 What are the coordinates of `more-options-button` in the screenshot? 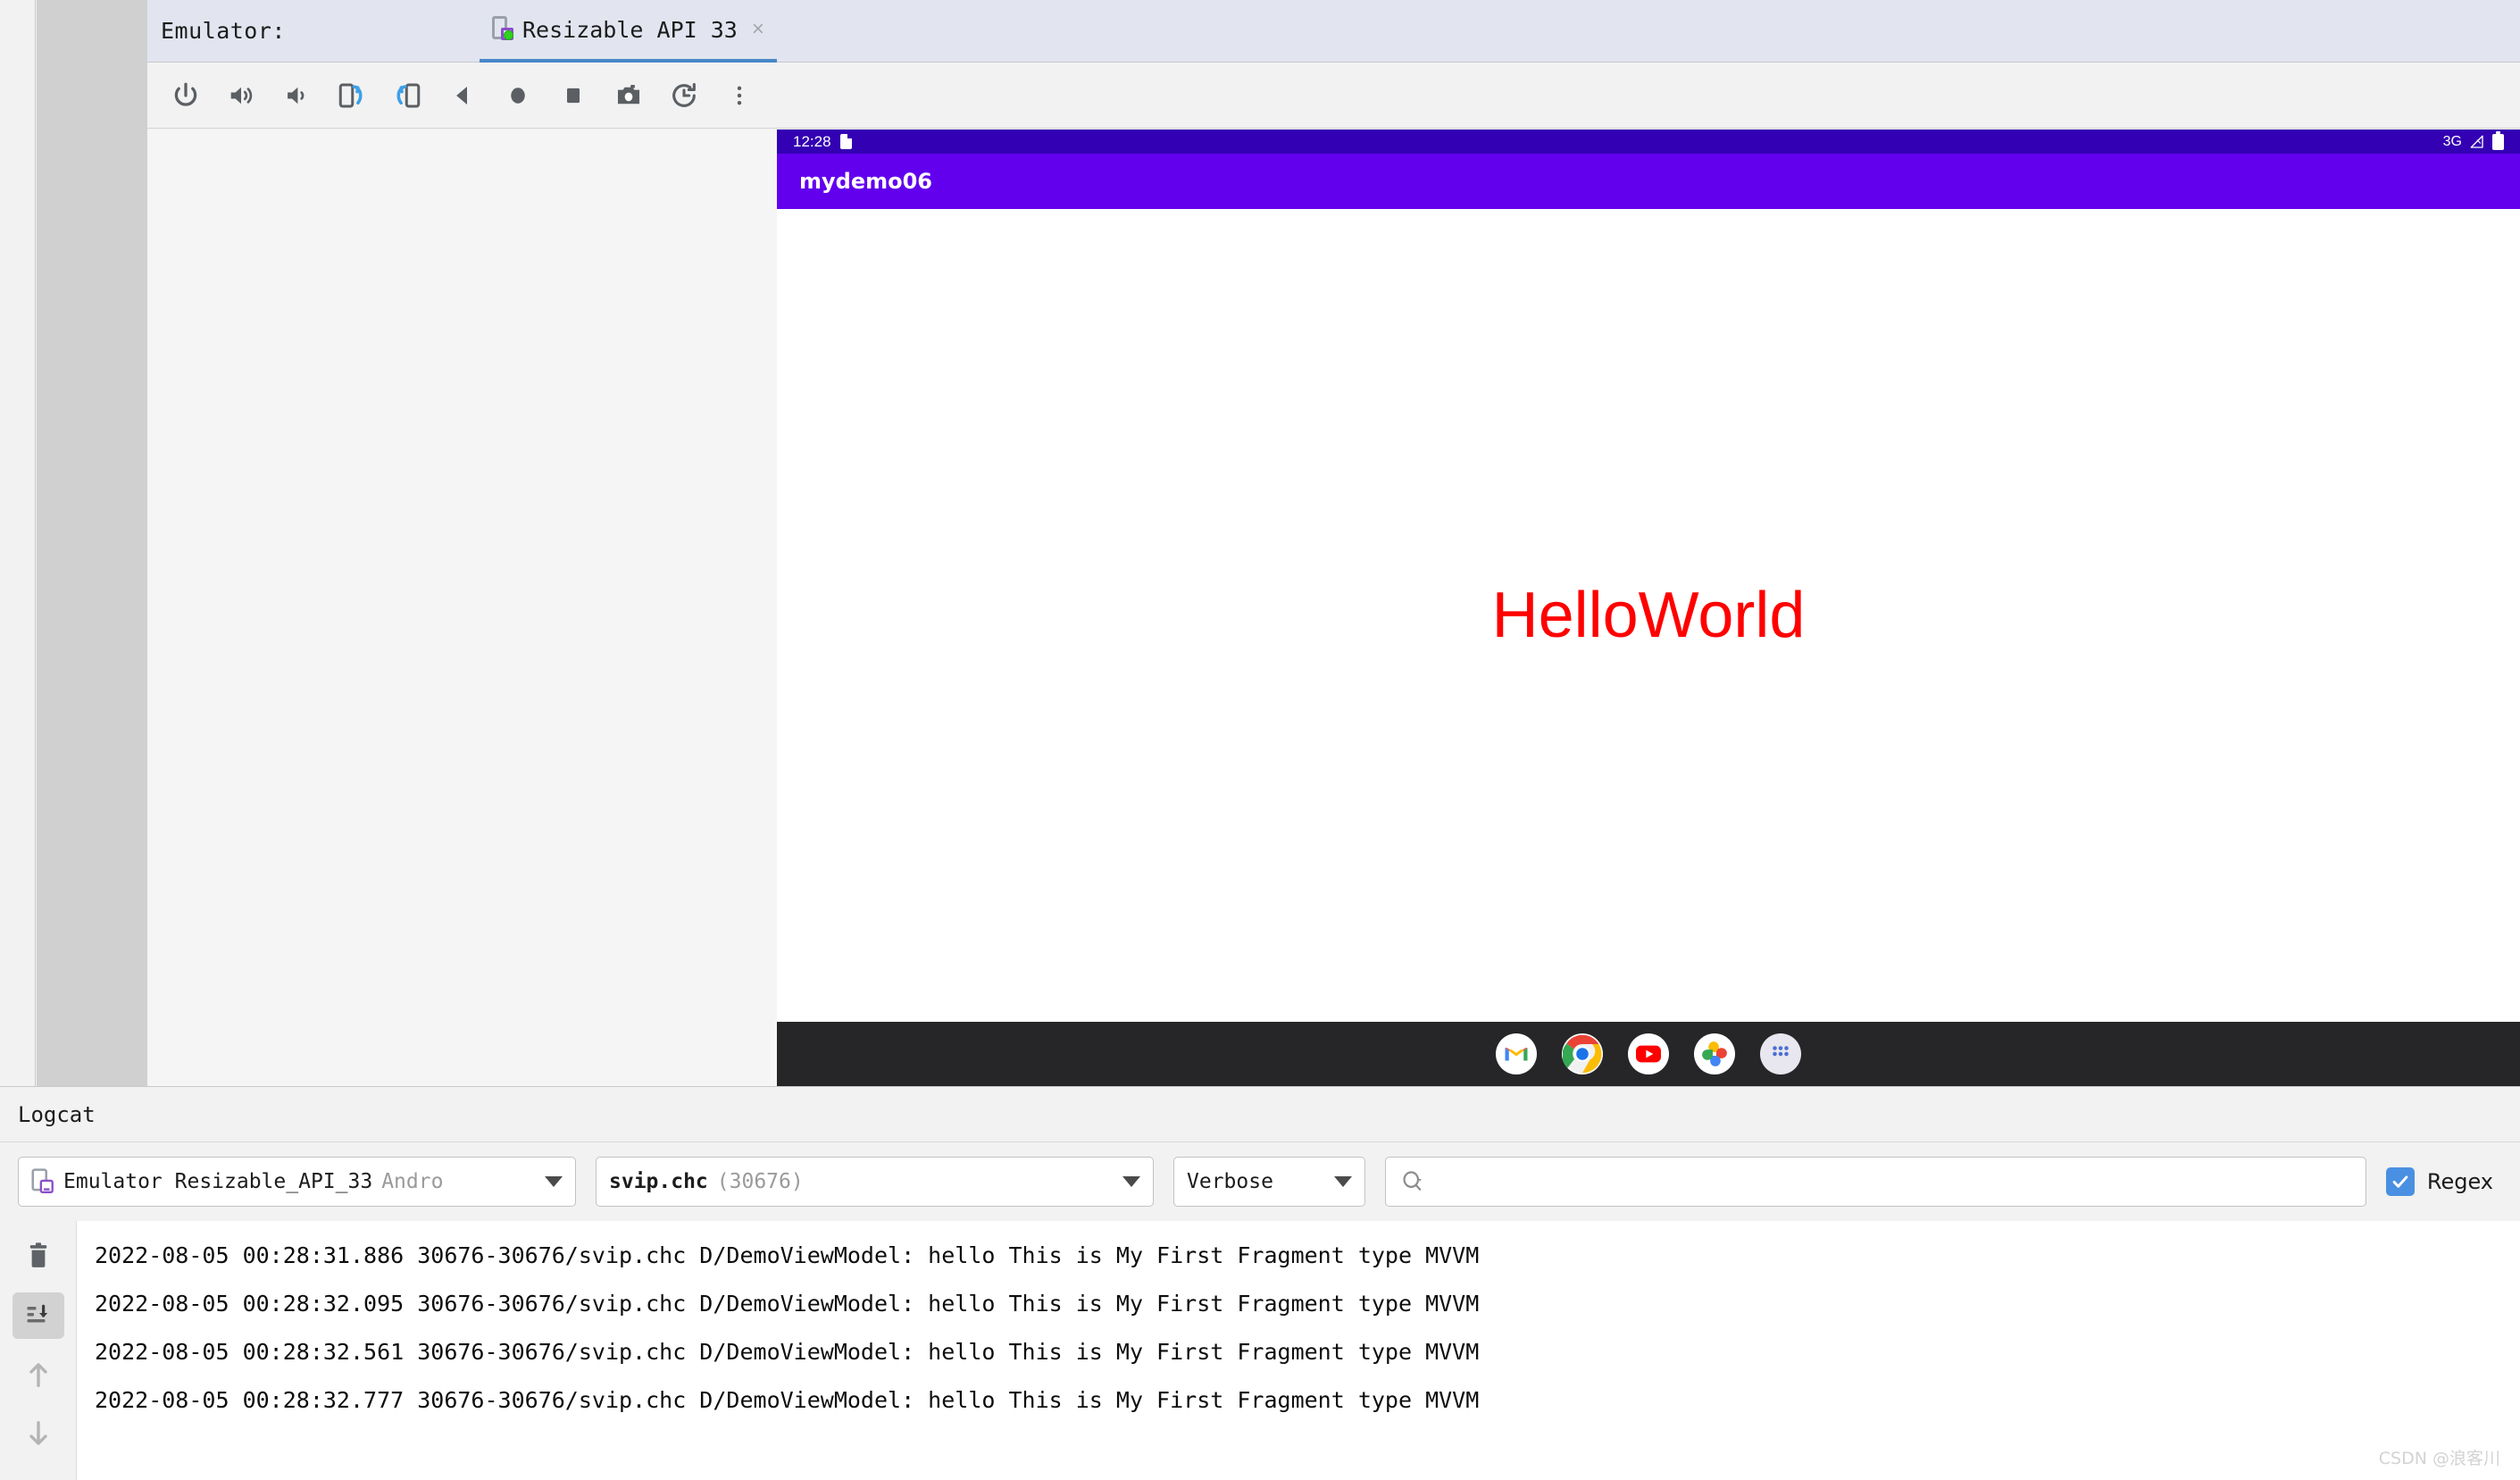 It's located at (740, 96).